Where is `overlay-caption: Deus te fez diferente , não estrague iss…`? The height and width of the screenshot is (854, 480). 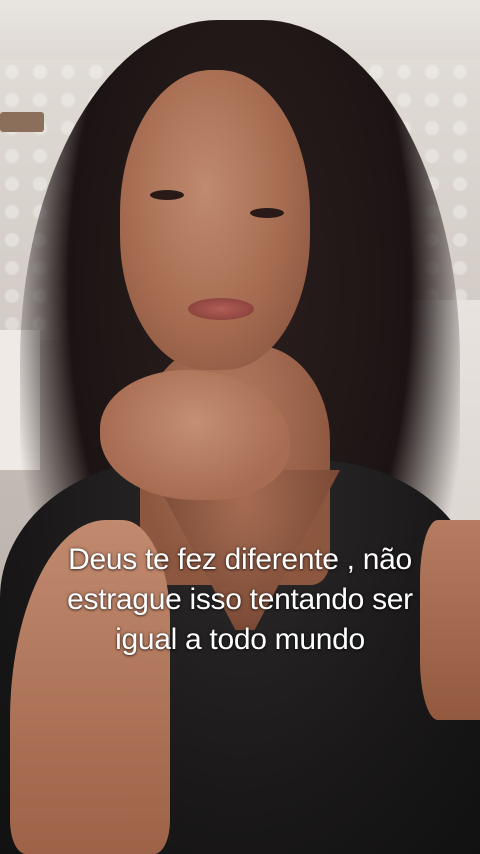
overlay-caption: Deus te fez diferente , não estrague iss… is located at coordinates (240, 600).